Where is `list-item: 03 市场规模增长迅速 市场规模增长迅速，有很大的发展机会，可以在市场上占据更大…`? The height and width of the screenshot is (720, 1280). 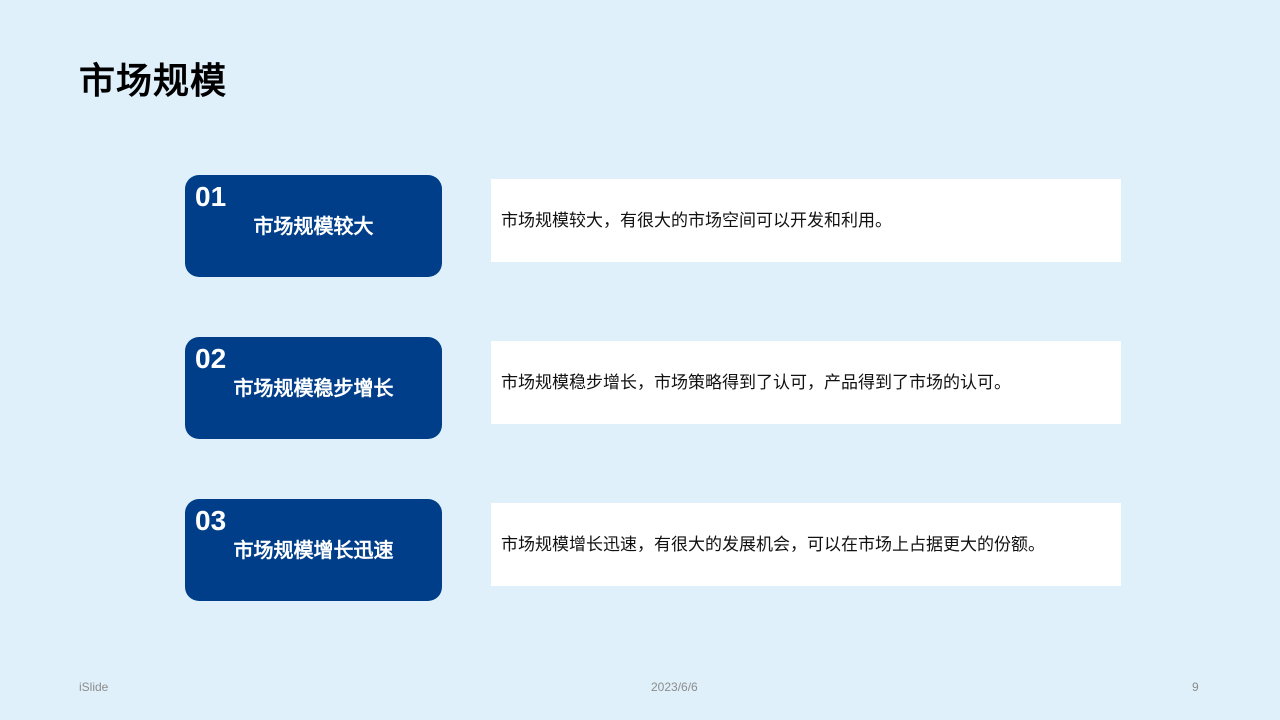 list-item: 03 市场规模增长迅速 市场规模增长迅速，有很大的发展机会，可以在市场上占据更大… is located at coordinates (653, 550).